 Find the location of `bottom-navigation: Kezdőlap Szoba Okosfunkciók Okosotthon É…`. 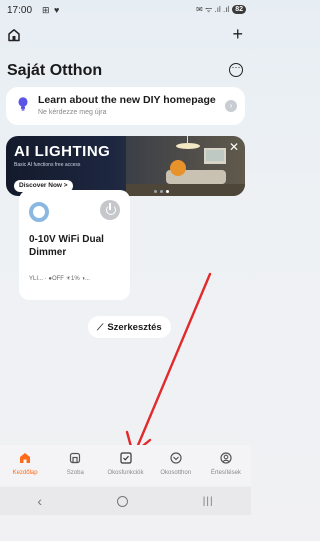

bottom-navigation: Kezdőlap Szoba Okosfunkciók Okosotthon É… is located at coordinates (125, 465).